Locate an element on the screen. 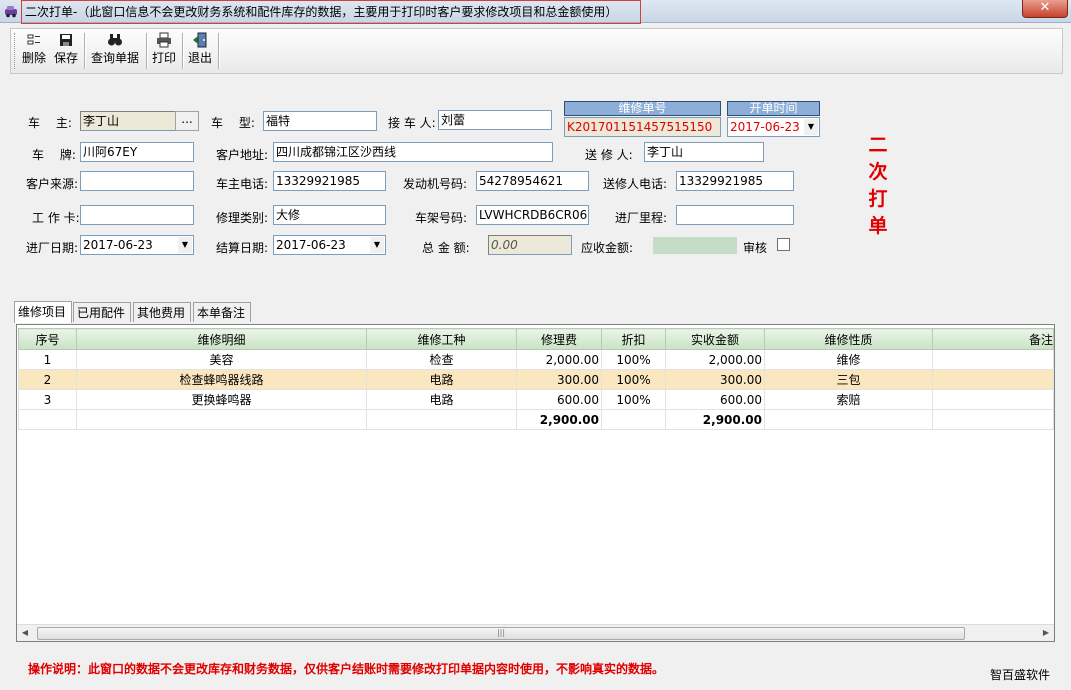 This screenshot has width=1071, height=690. column-header: 维修性质 is located at coordinates (848, 339).